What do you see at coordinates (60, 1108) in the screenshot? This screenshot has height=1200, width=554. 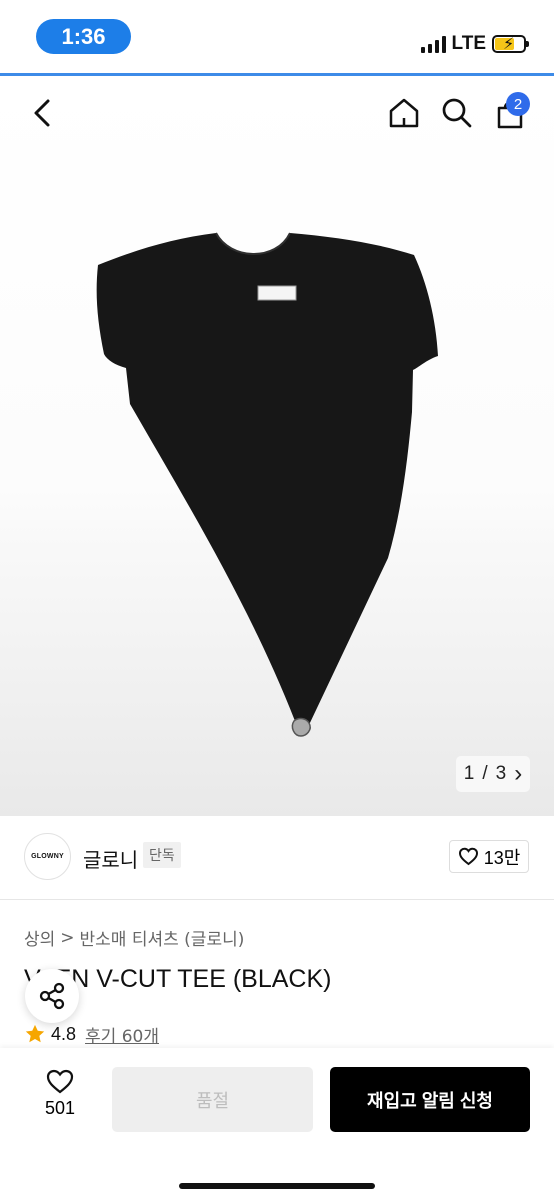 I see `wish-count: 501` at bounding box center [60, 1108].